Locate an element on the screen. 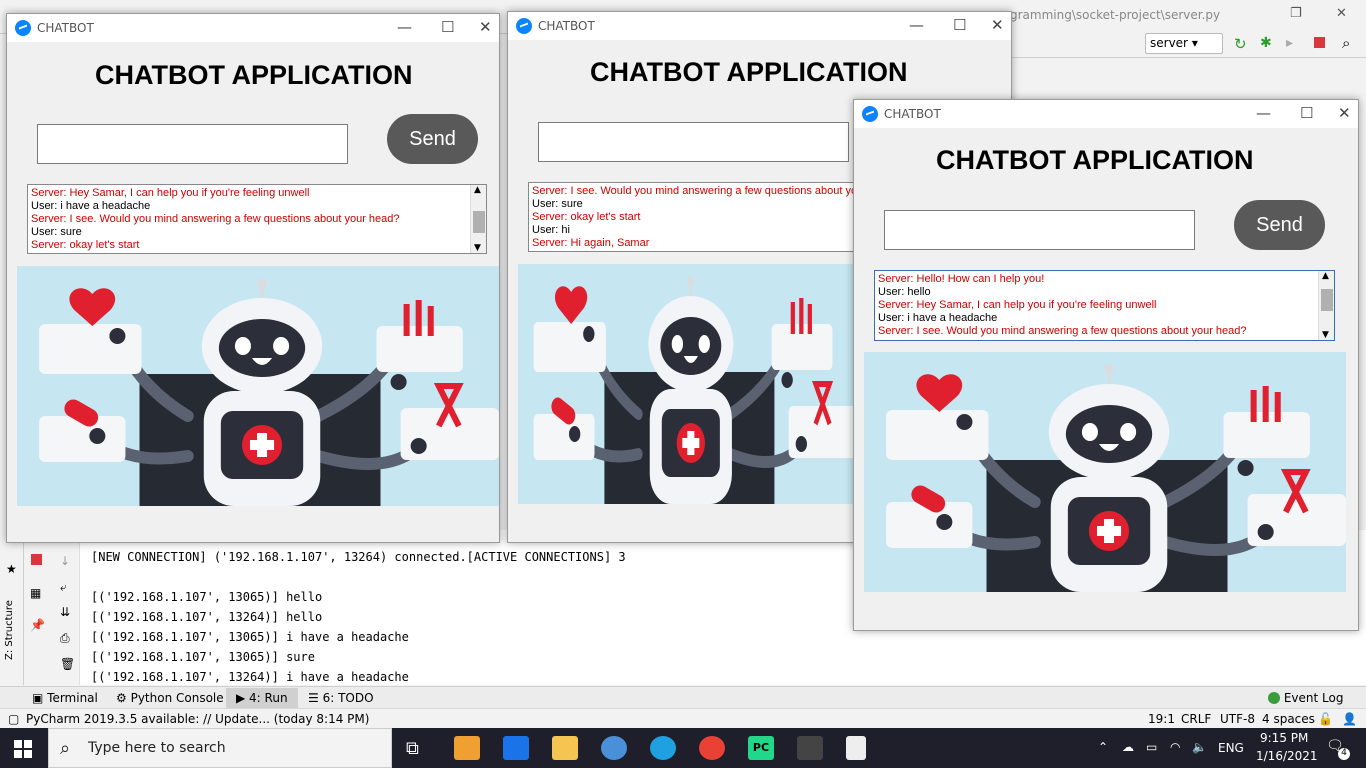  edge-icon is located at coordinates (663, 748).